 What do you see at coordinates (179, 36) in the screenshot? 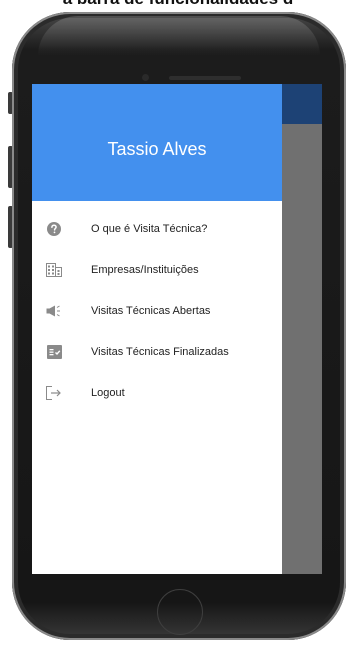
I see `phone-highlight` at bounding box center [179, 36].